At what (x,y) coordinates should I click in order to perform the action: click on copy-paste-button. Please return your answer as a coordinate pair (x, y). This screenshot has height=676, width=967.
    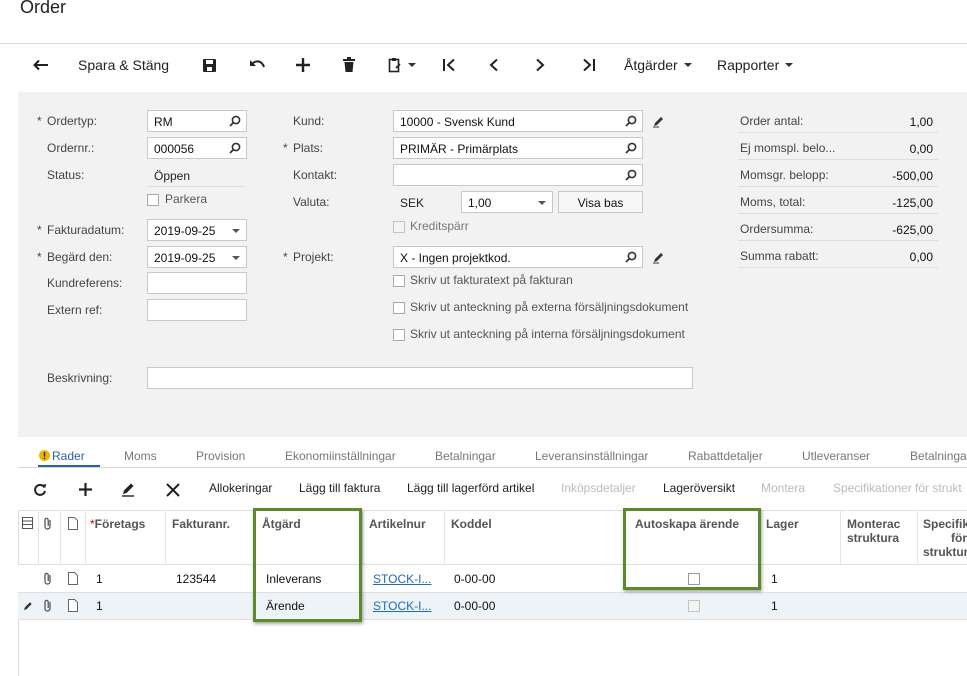
    Looking at the image, I should click on (402, 65).